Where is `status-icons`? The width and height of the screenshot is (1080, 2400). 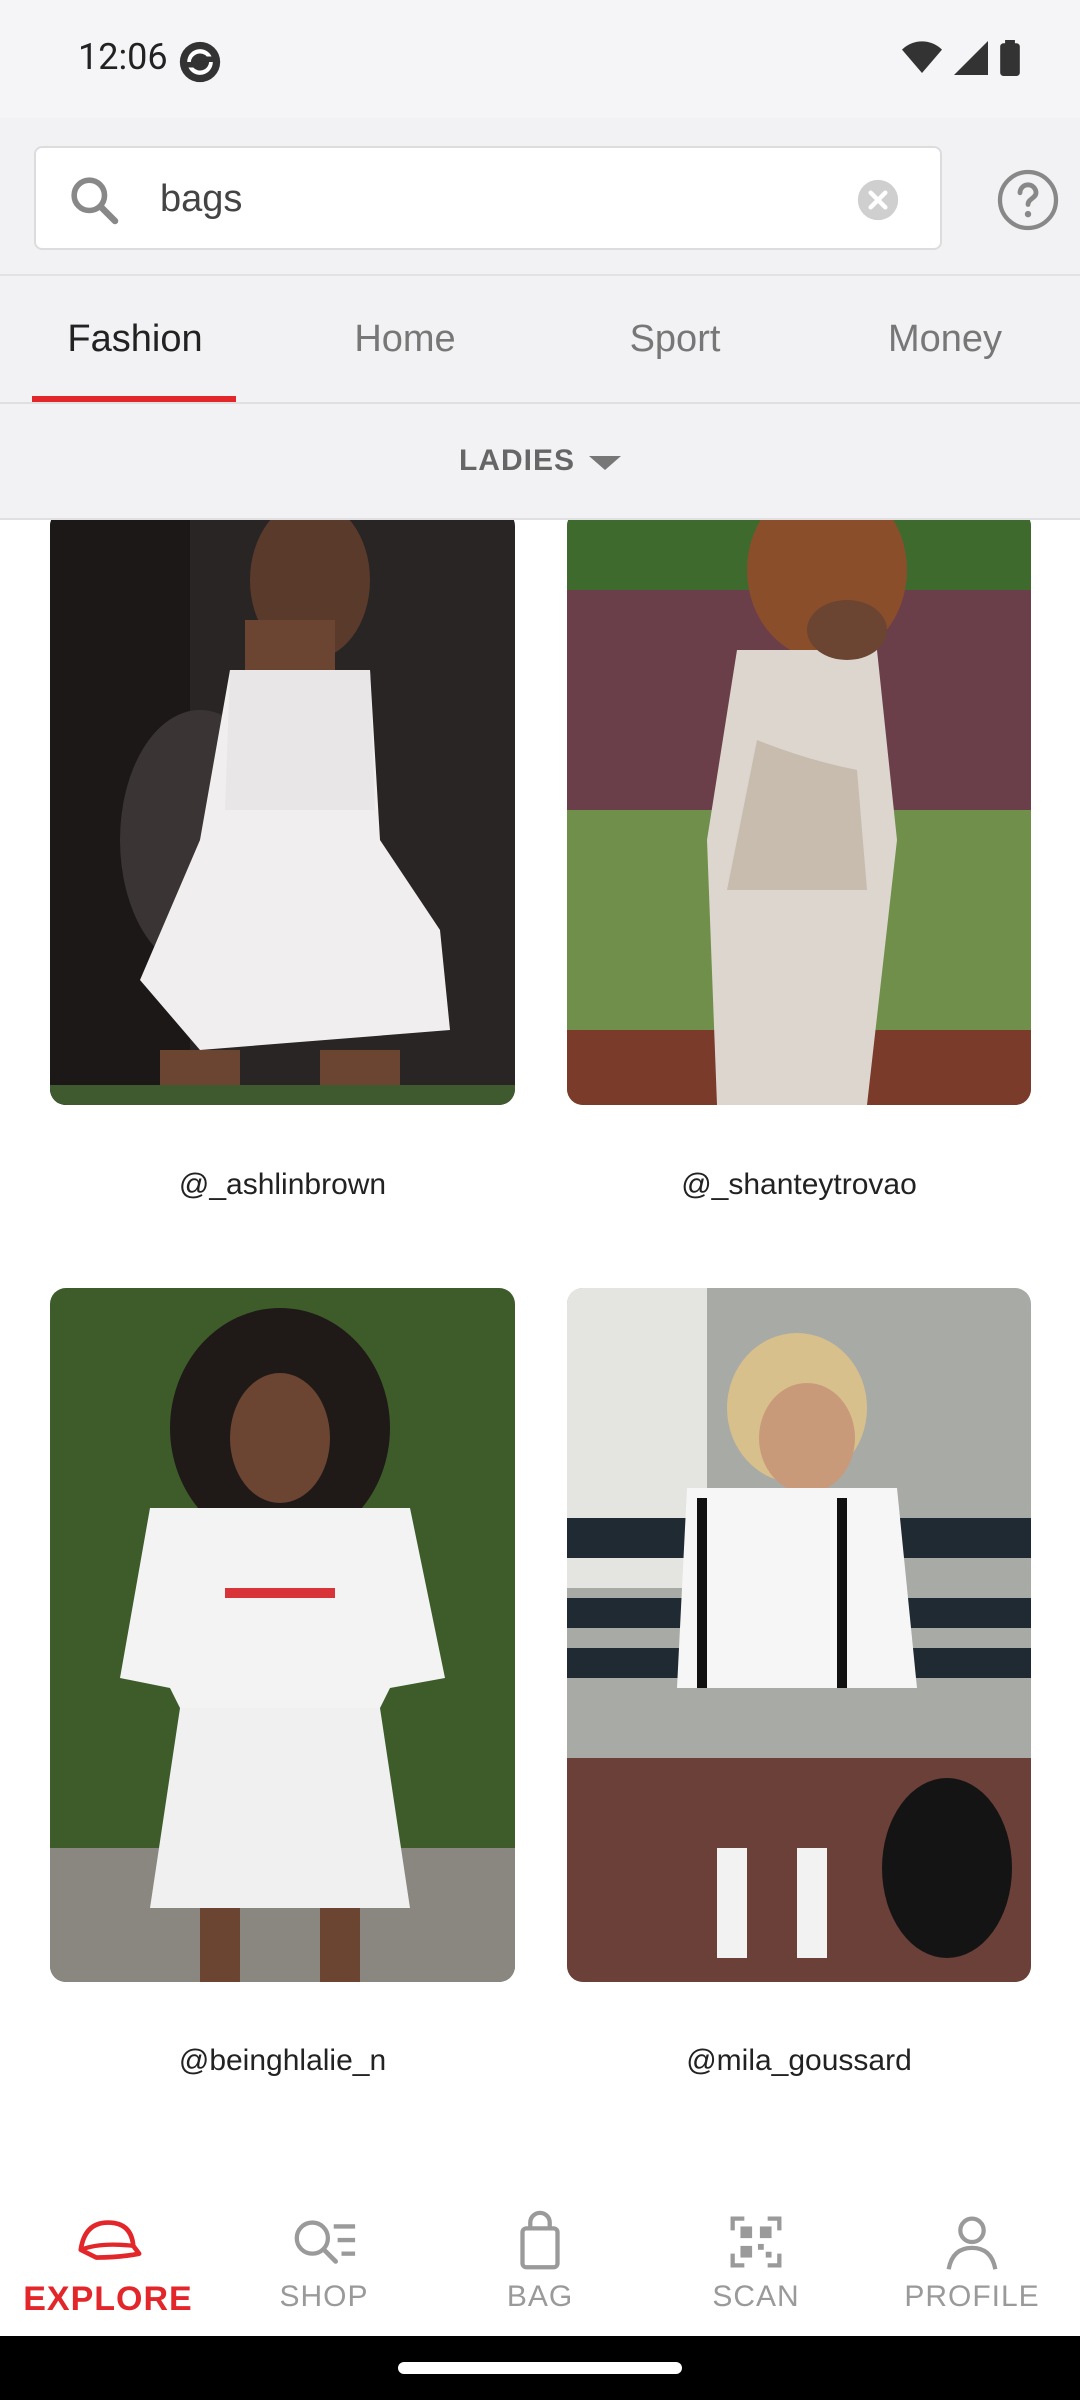 status-icons is located at coordinates (961, 58).